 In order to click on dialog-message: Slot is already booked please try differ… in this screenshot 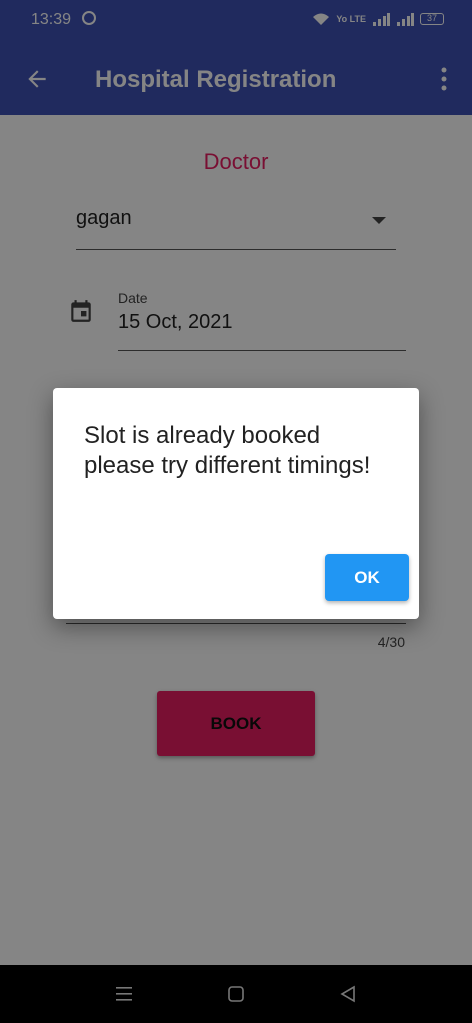, I will do `click(227, 450)`.